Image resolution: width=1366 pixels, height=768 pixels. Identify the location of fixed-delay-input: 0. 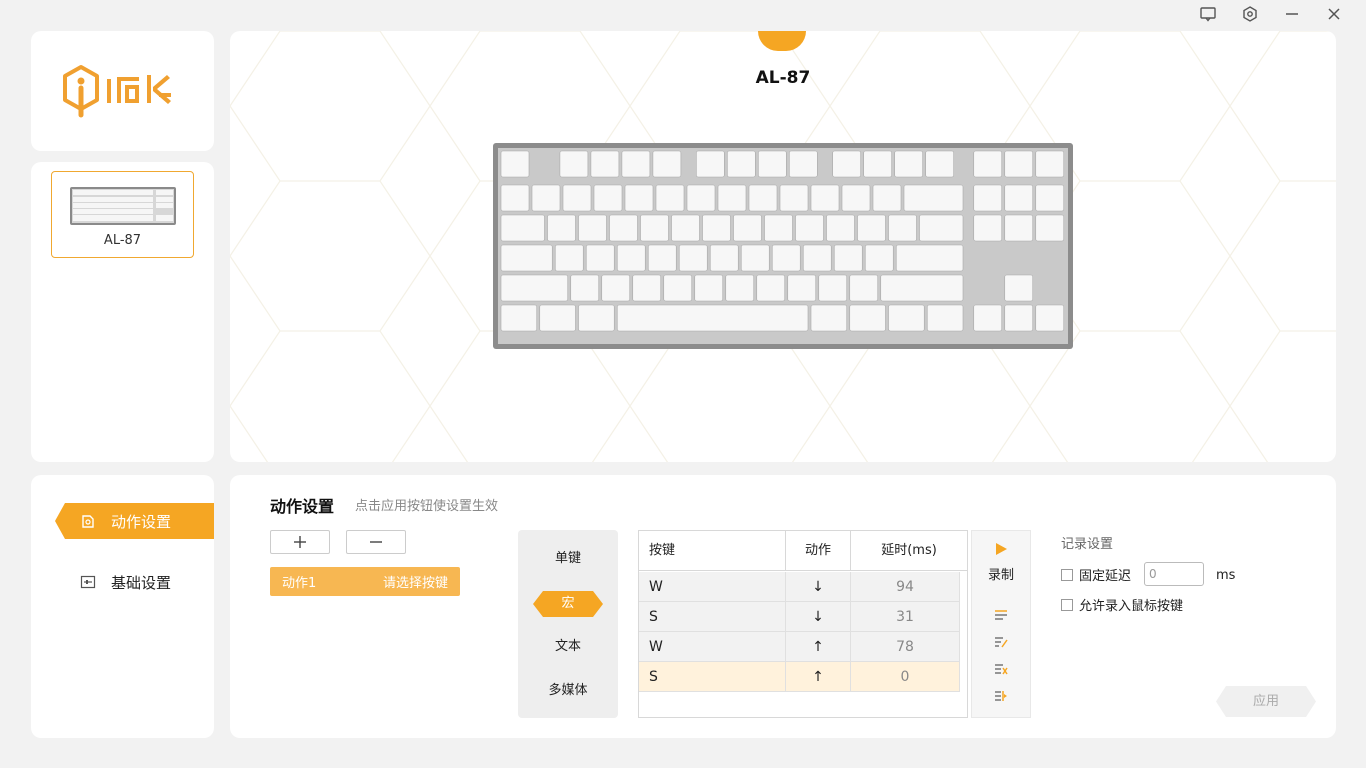
(1174, 574).